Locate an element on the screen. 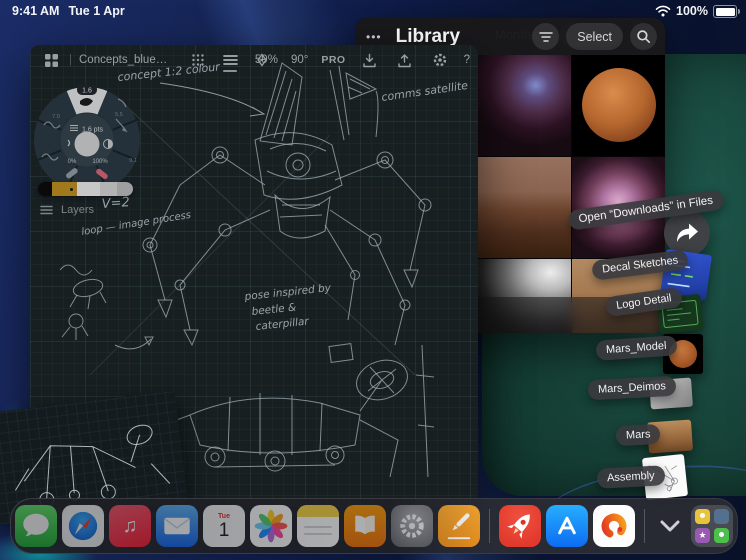 This screenshot has width=746, height=560. gallery-button is located at coordinates (51, 60).